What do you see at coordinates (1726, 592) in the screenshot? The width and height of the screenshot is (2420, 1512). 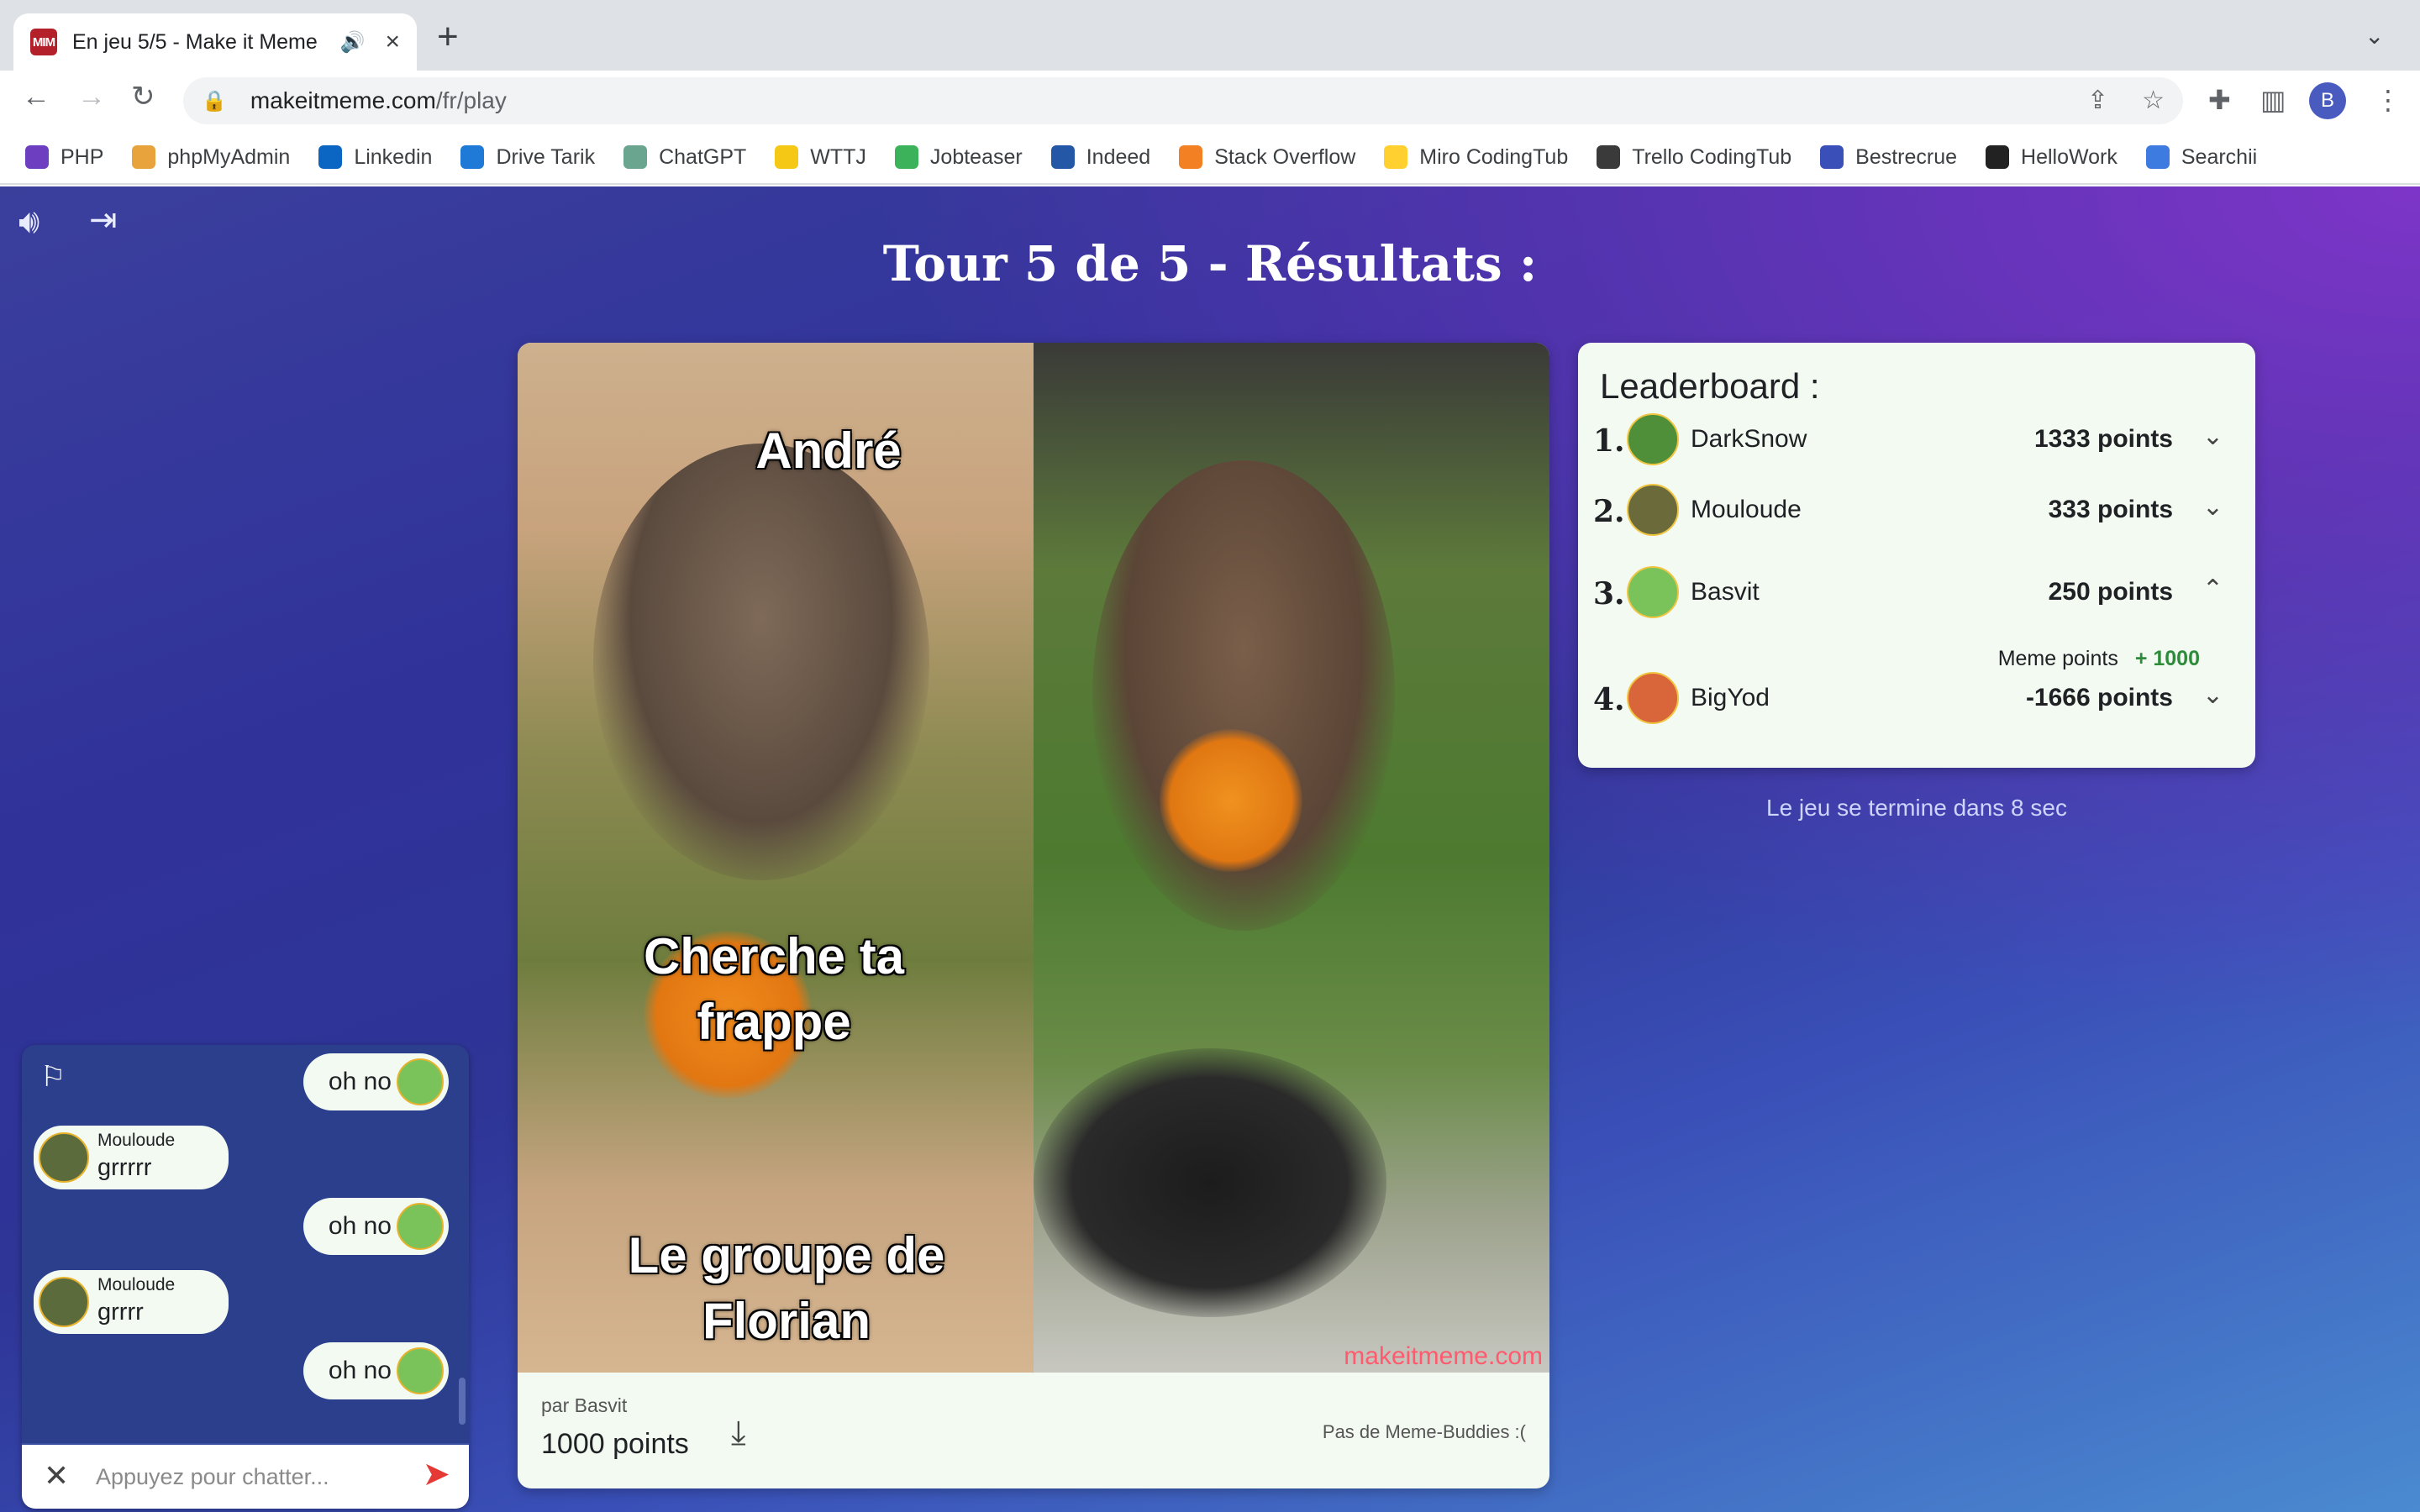 I see `player-name: Basvit` at bounding box center [1726, 592].